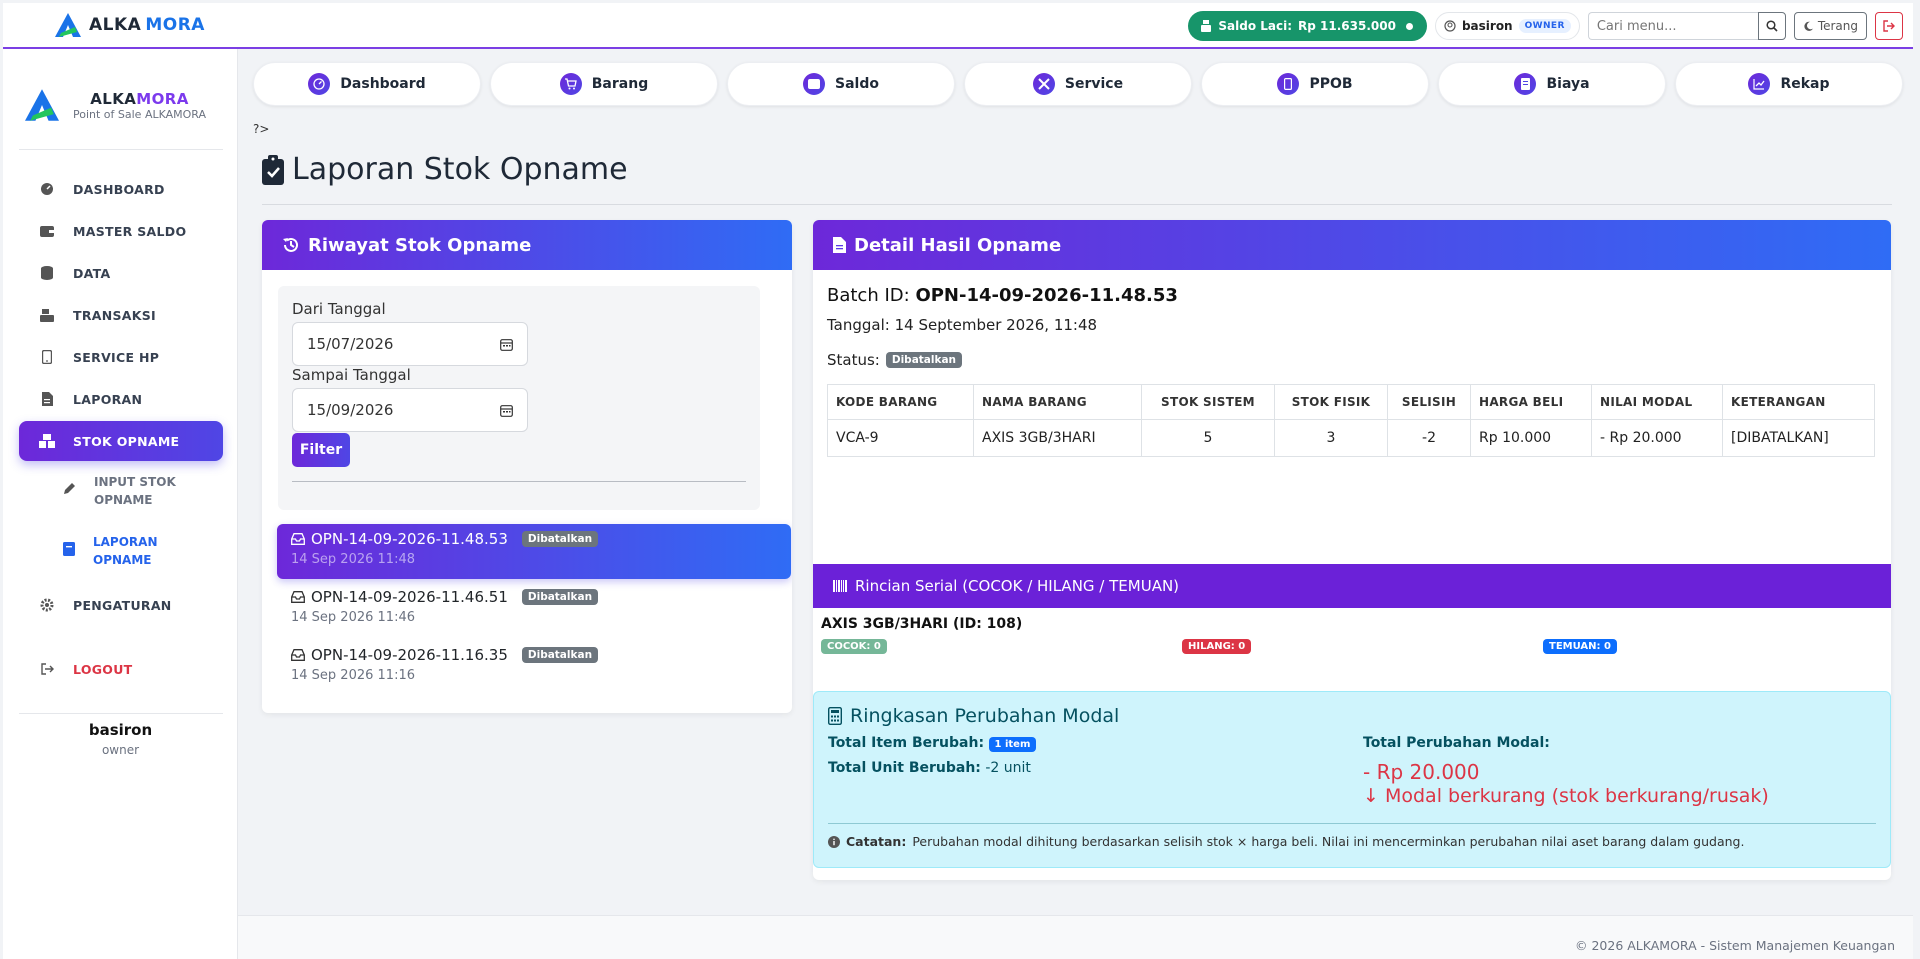 The image size is (1920, 959). Describe the element at coordinates (162, 98) in the screenshot. I see `sidebar-brand-part2: MORA` at that location.